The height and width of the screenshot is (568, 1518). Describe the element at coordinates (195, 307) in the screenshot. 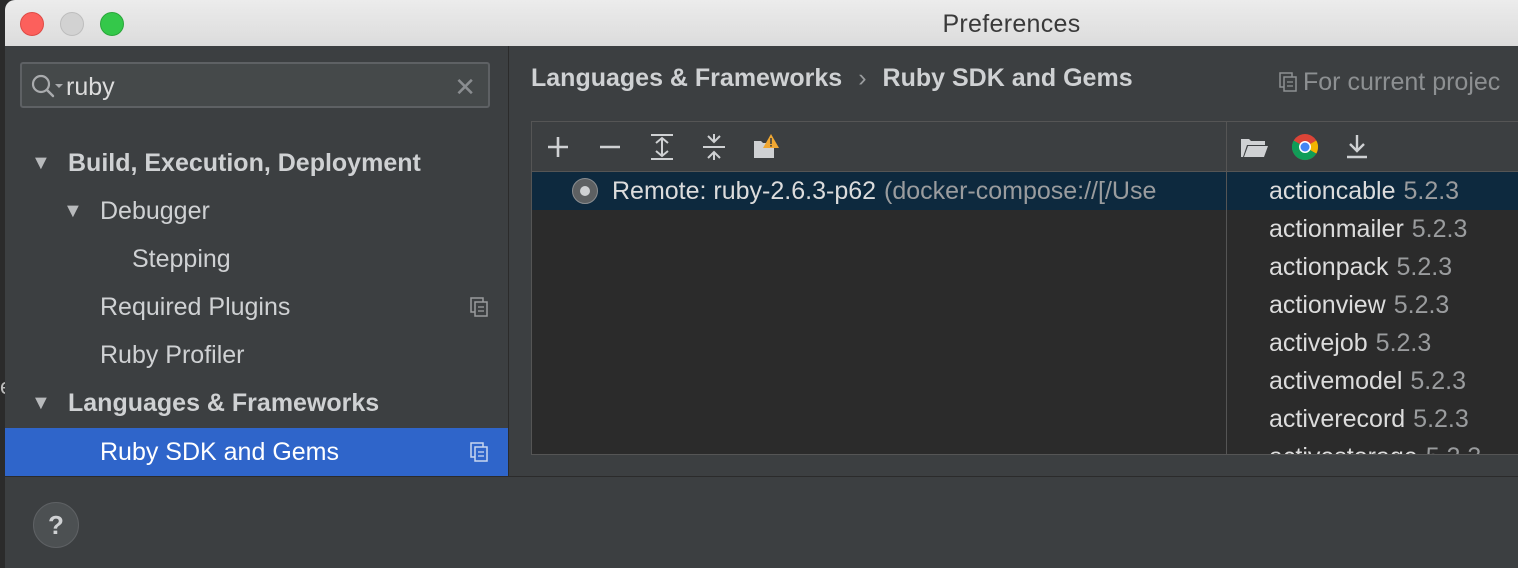

I see `tree-item-label: Required Plugins` at that location.